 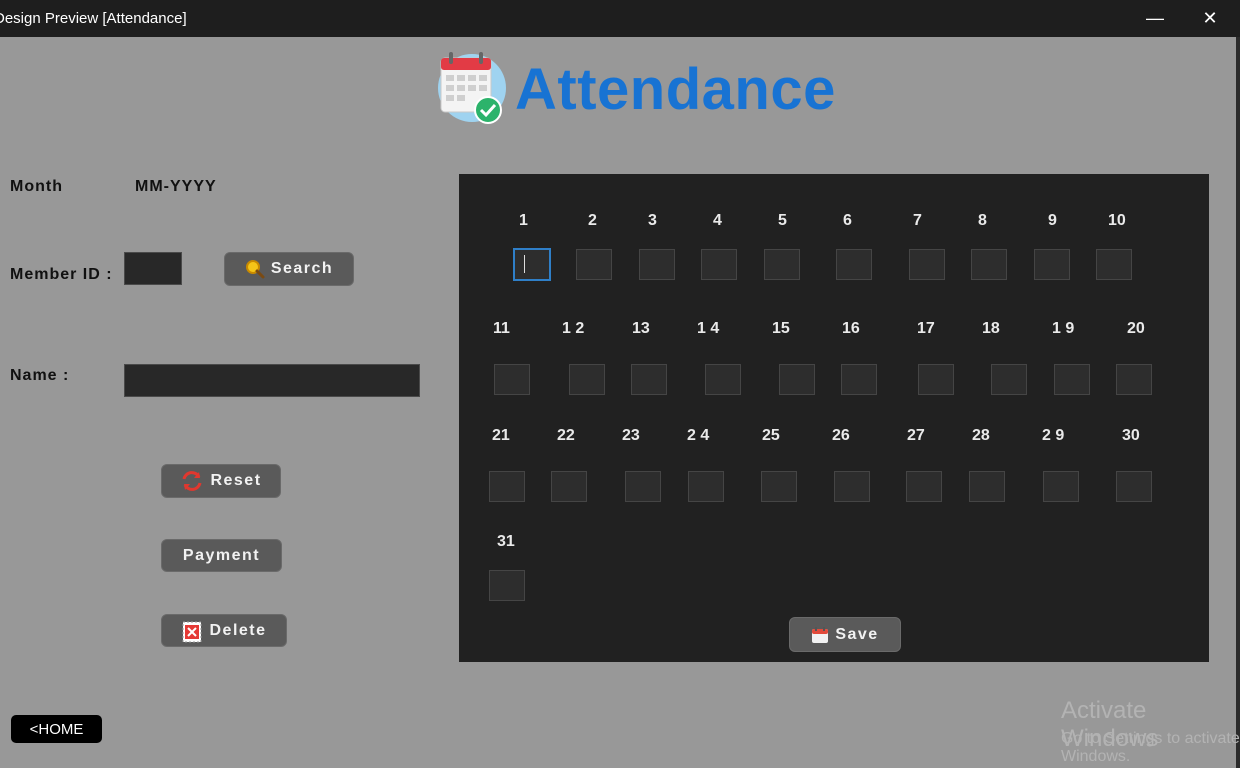 What do you see at coordinates (40, 375) in the screenshot?
I see `name-label: Name :` at bounding box center [40, 375].